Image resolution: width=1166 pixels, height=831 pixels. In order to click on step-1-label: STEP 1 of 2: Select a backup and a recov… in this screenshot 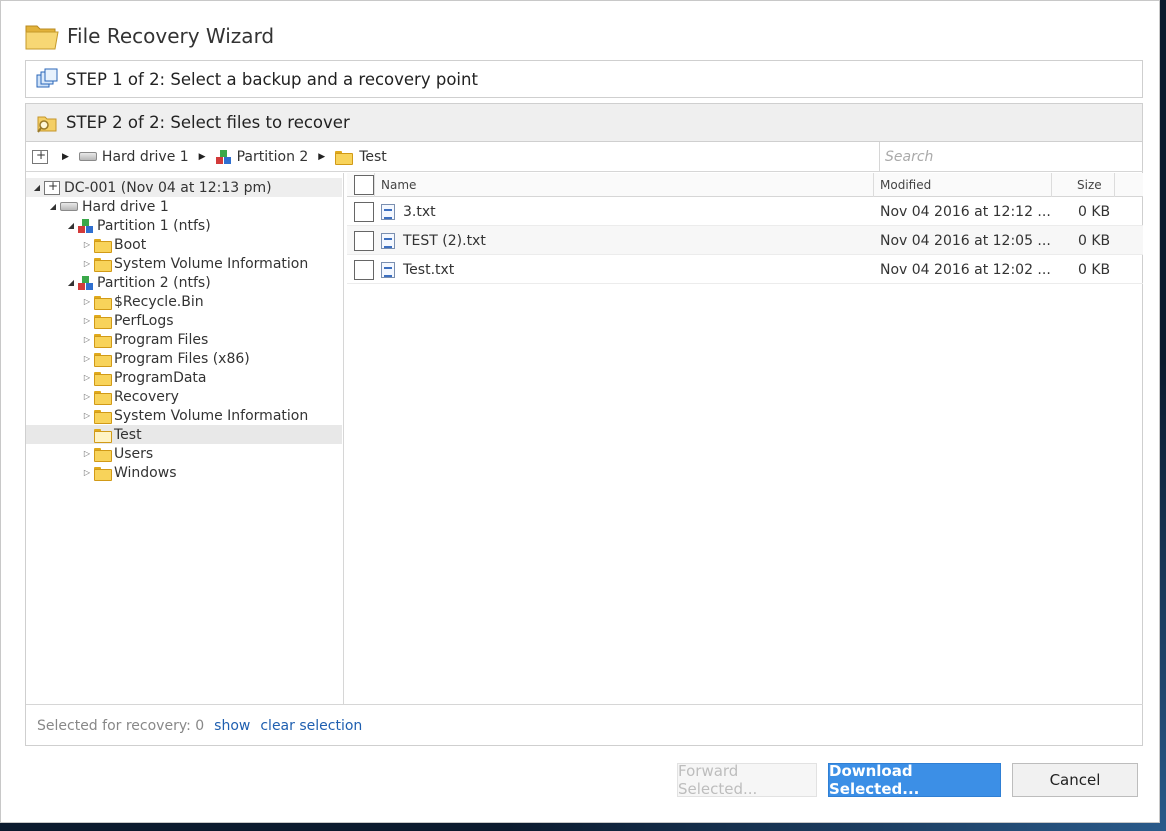, I will do `click(272, 79)`.